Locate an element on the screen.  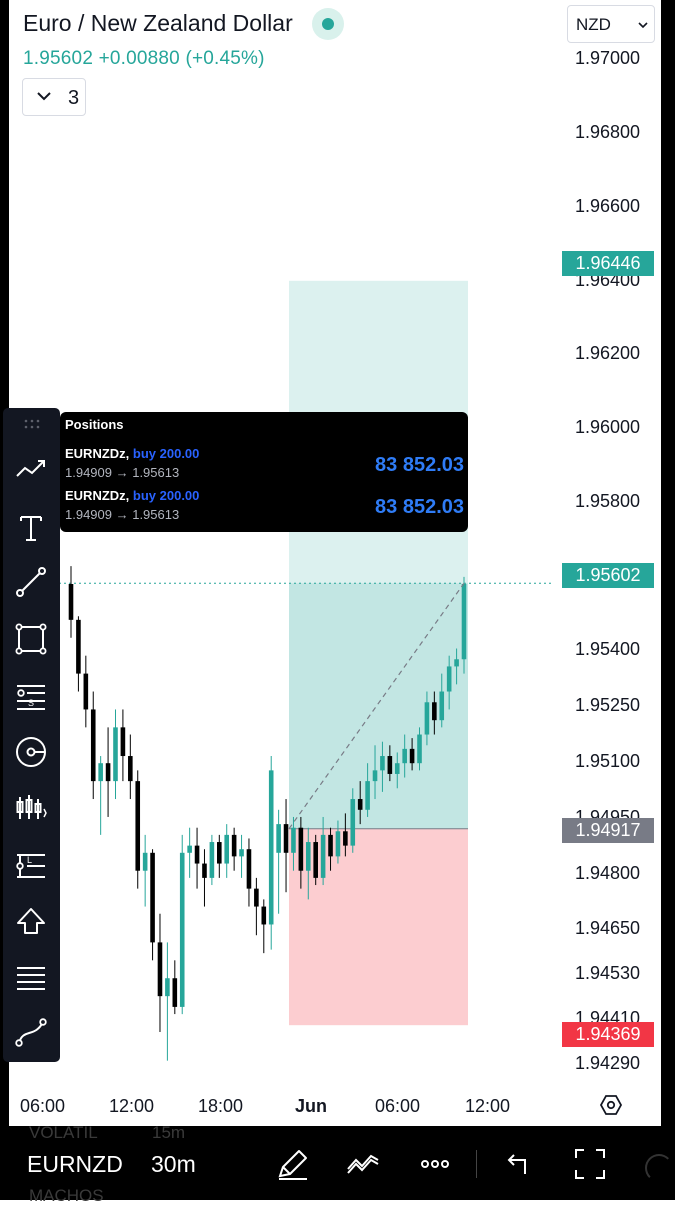
long-position-icon: L is located at coordinates (31, 866).